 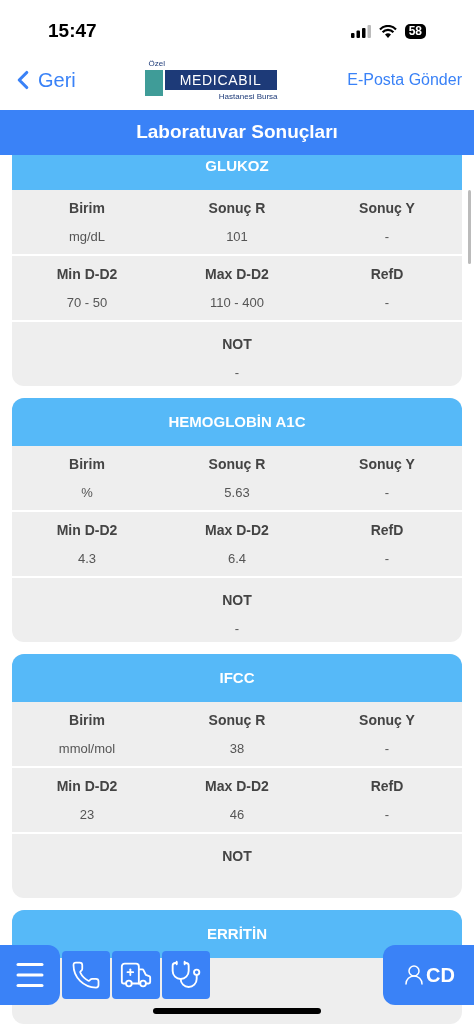 I want to click on field-value: 110 - 400, so click(x=237, y=302).